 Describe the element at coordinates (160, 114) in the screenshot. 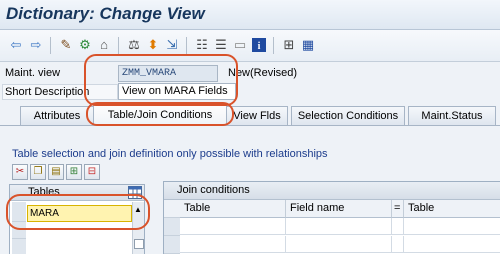

I see `highlight-ring-tab` at that location.